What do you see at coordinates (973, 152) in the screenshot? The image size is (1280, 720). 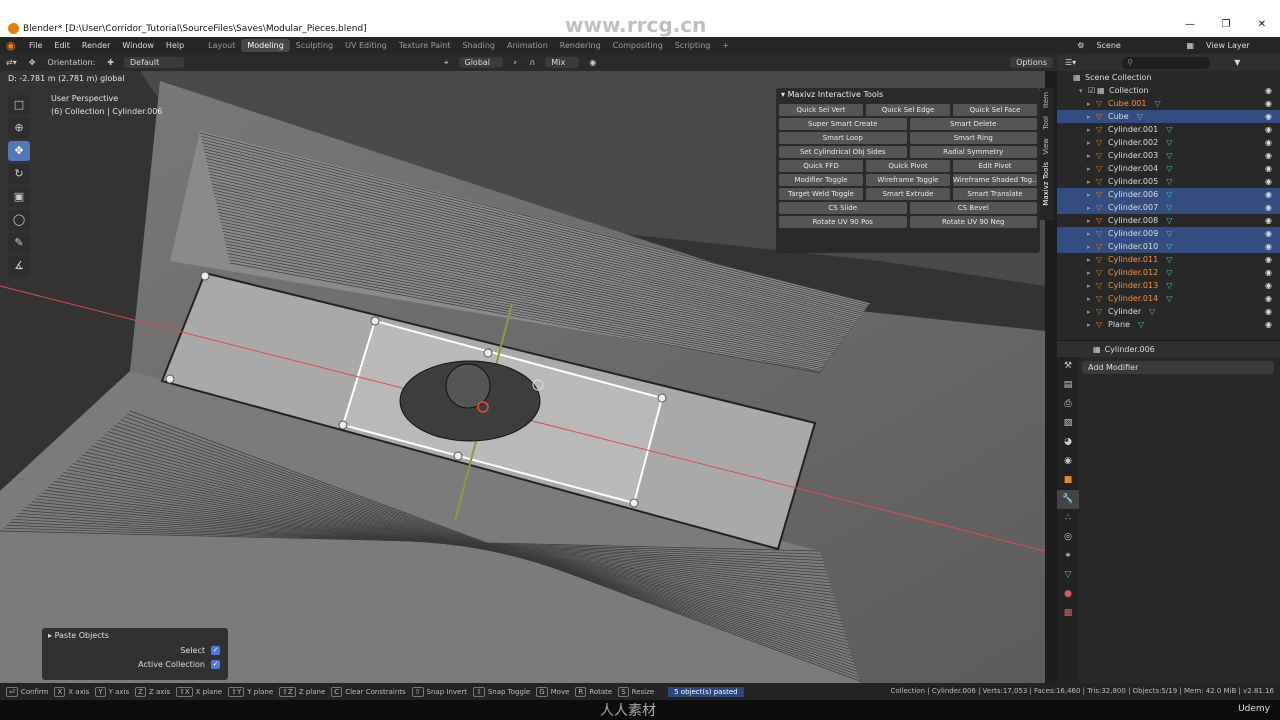 I see `radial-symmetry-button: Radial Symmetry` at bounding box center [973, 152].